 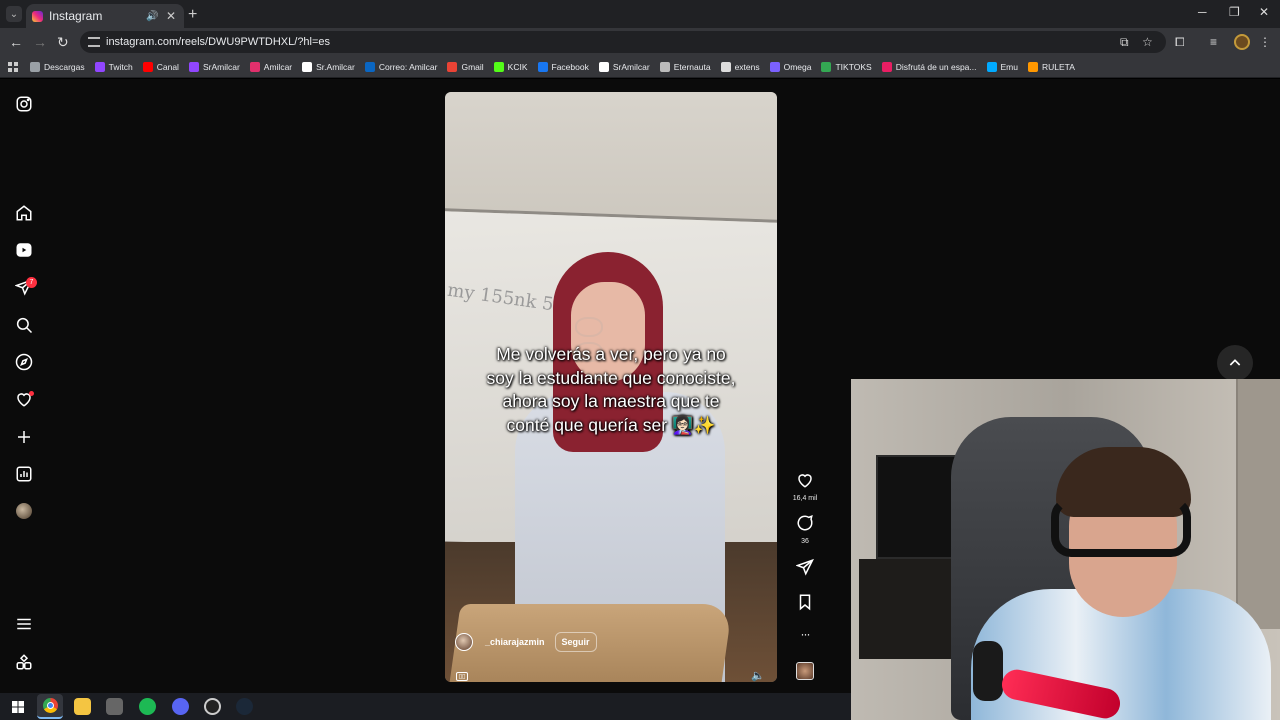 What do you see at coordinates (797, 66) in the screenshot?
I see `bookmark-label: Omega` at bounding box center [797, 66].